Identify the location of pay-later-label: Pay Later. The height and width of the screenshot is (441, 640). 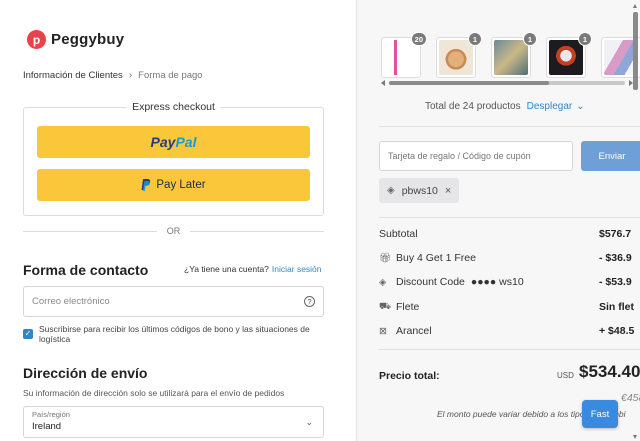
(181, 185).